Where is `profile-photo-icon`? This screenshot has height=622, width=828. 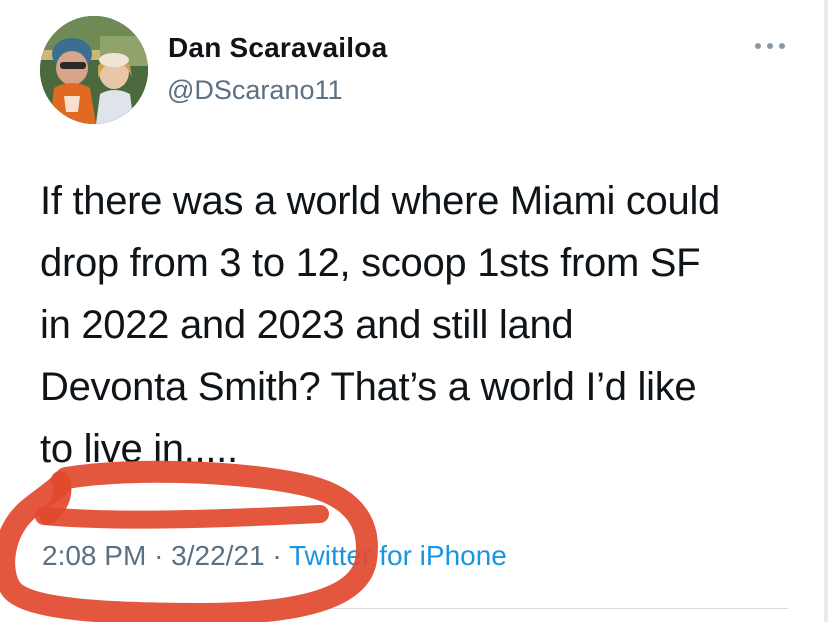
profile-photo-icon is located at coordinates (94, 70).